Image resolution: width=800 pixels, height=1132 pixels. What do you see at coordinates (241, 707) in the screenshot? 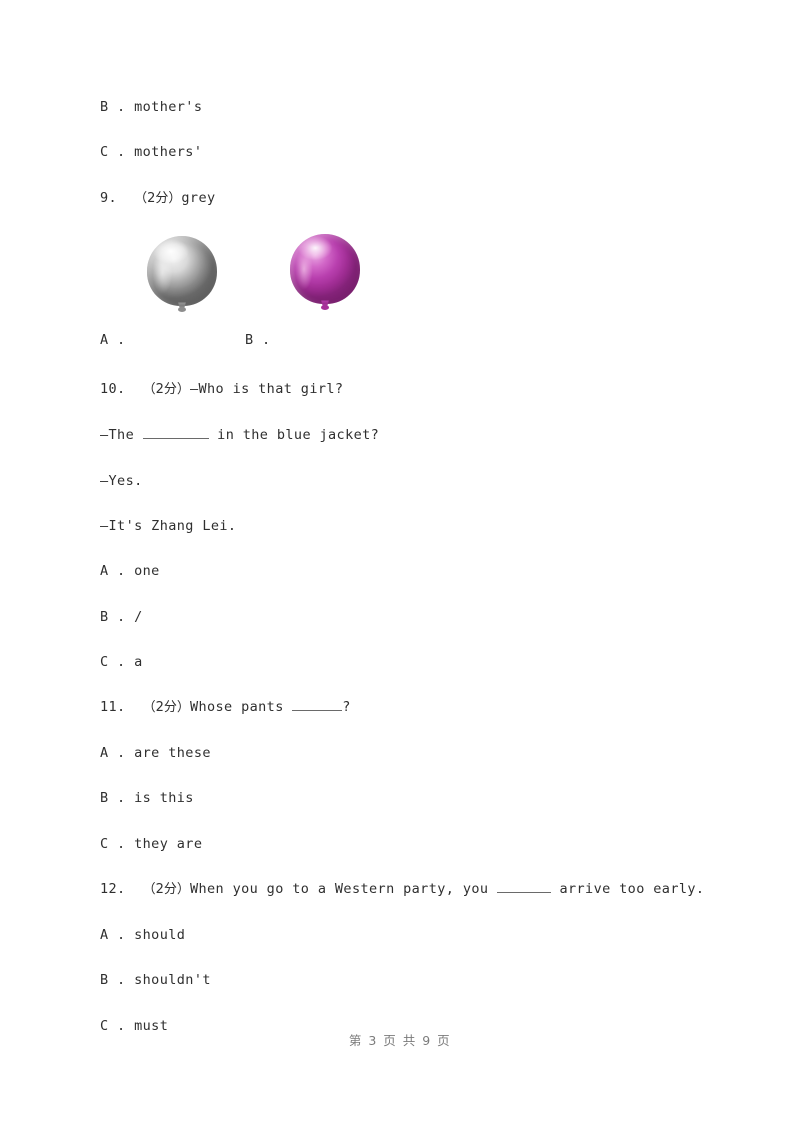
I see `question-text-before: Whose pants` at bounding box center [241, 707].